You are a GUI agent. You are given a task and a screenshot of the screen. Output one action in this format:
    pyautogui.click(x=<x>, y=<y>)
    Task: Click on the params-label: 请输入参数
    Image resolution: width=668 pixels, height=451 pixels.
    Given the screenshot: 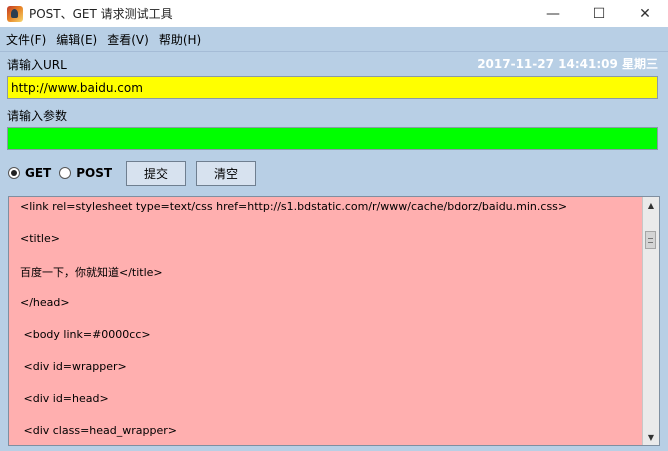 What is the action you would take?
    pyautogui.click(x=37, y=115)
    